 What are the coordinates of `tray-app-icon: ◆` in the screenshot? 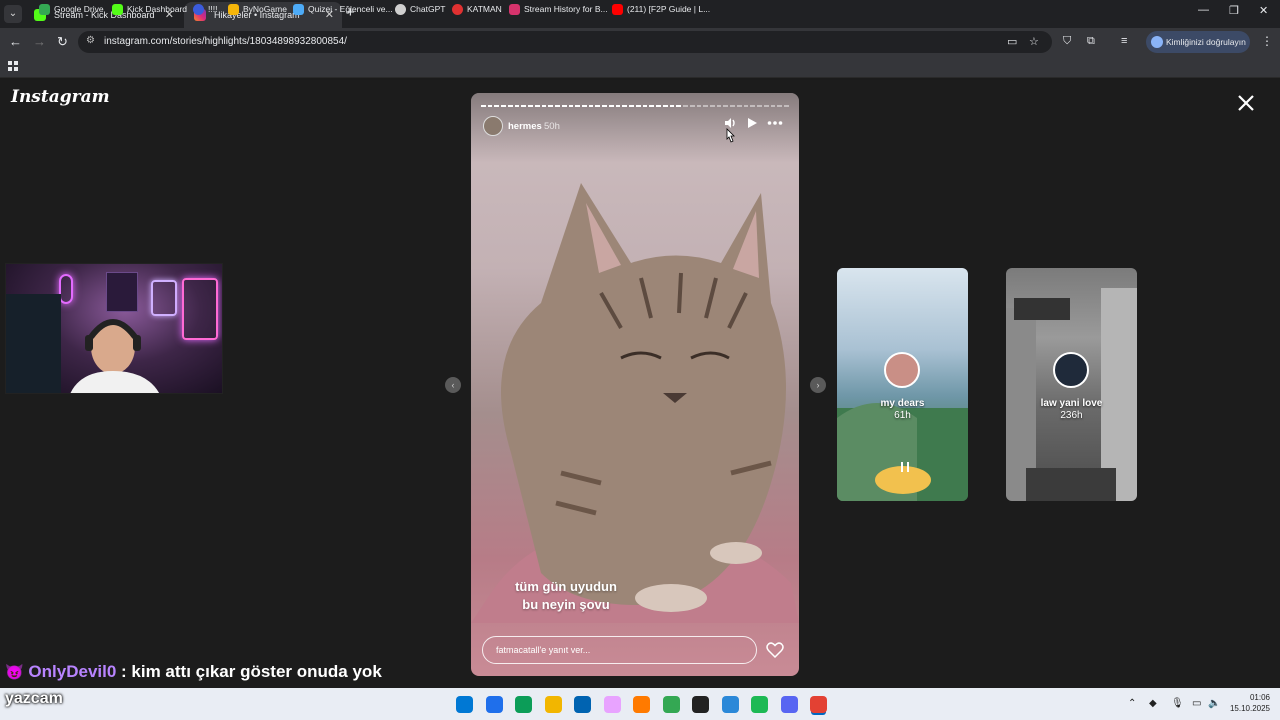 It's located at (1153, 703).